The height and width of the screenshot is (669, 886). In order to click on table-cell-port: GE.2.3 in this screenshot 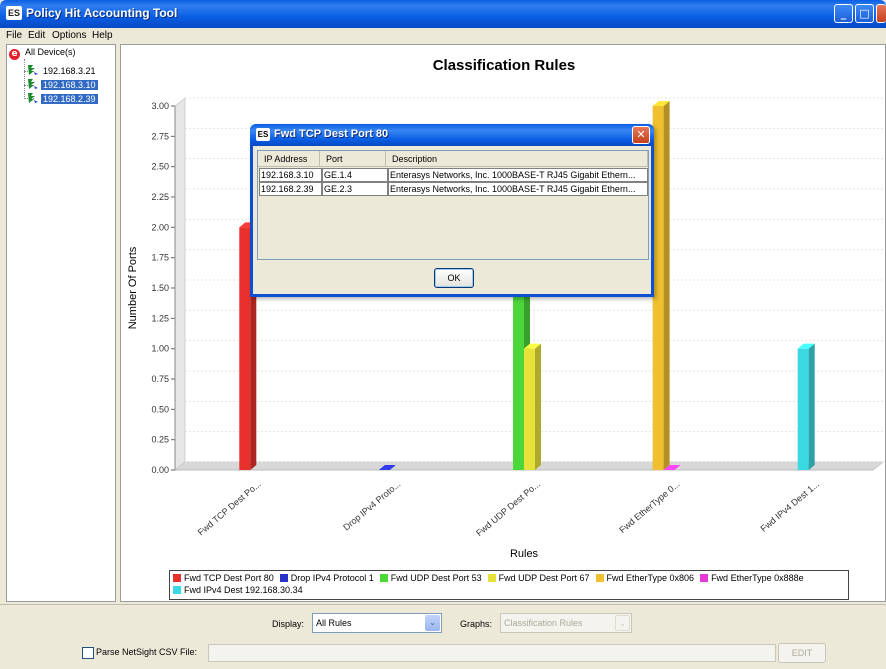, I will do `click(355, 189)`.